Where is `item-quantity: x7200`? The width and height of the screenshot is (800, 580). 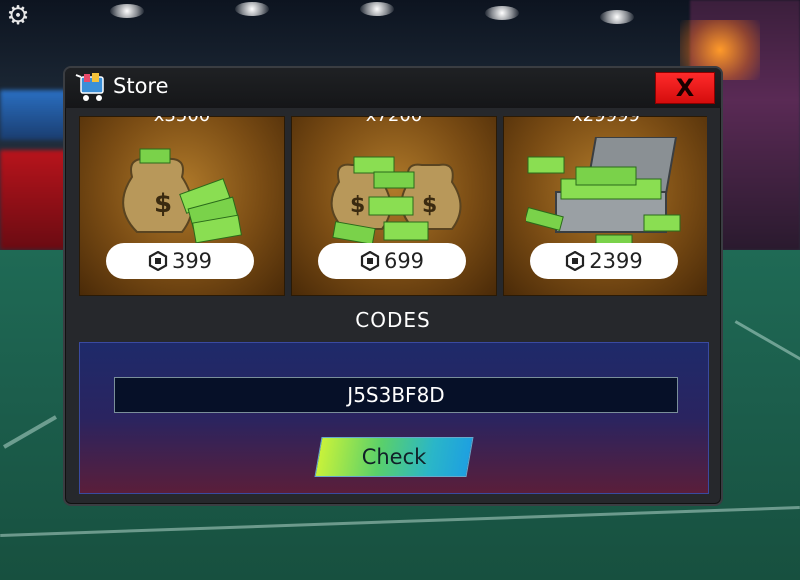
item-quantity: x7200 is located at coordinates (394, 121).